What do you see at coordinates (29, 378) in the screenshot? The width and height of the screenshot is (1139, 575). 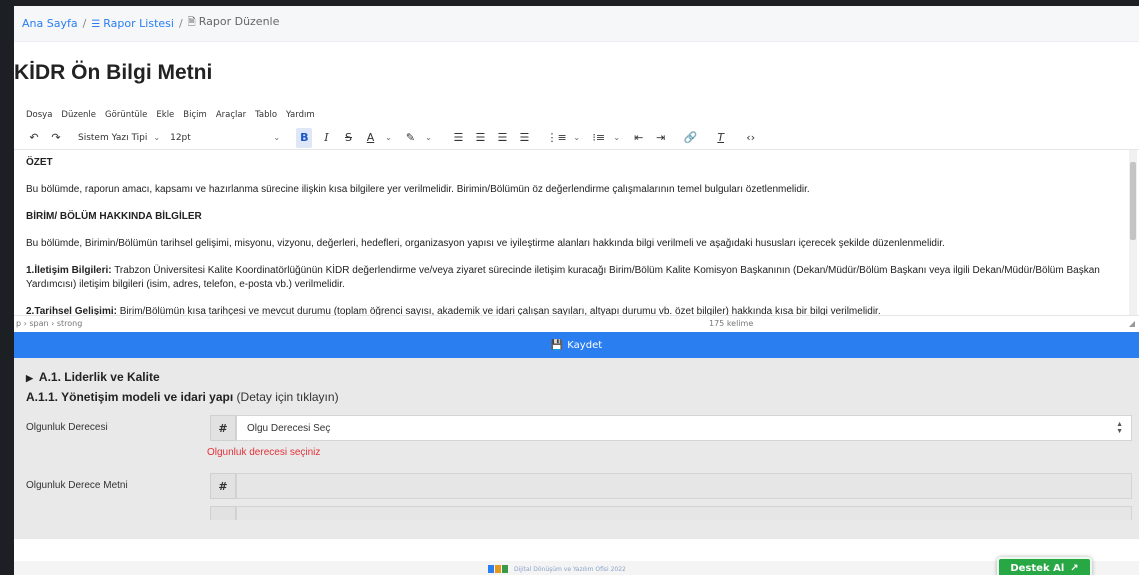 I see `triangle-right-icon: ▶` at bounding box center [29, 378].